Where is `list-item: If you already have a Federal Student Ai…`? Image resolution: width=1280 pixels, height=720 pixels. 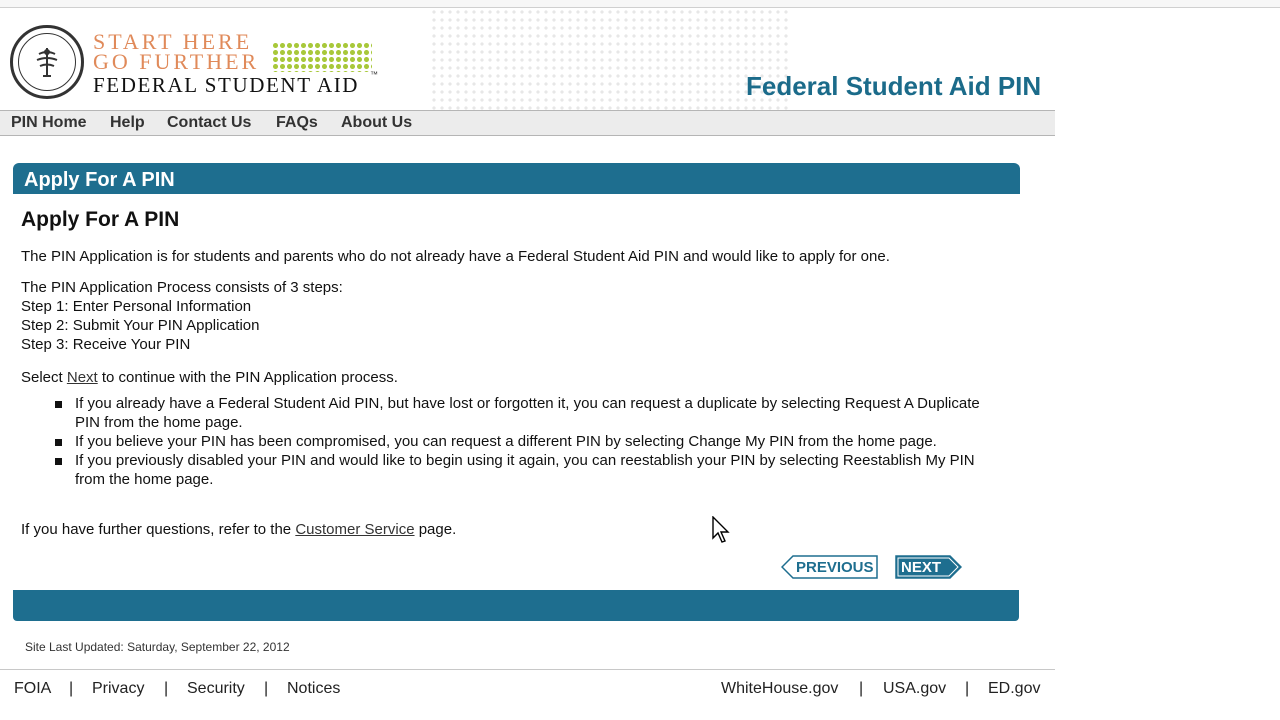
list-item: If you already have a Federal Student Ai… is located at coordinates (530, 413).